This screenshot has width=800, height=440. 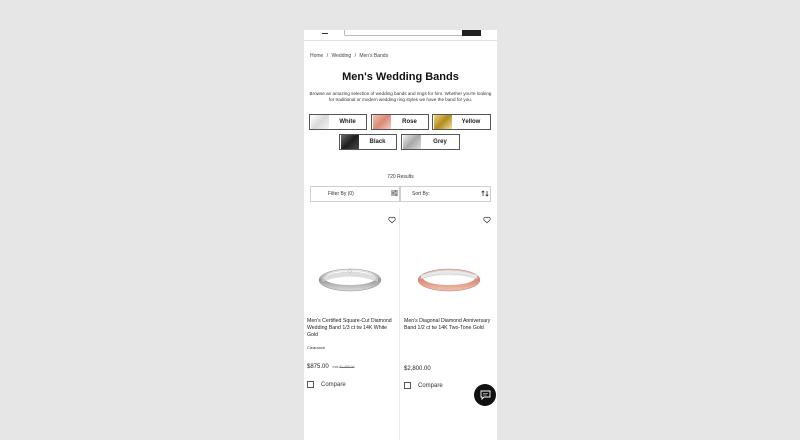 What do you see at coordinates (330, 367) in the screenshot?
I see `product-price: $875.00 was $1,450.00` at bounding box center [330, 367].